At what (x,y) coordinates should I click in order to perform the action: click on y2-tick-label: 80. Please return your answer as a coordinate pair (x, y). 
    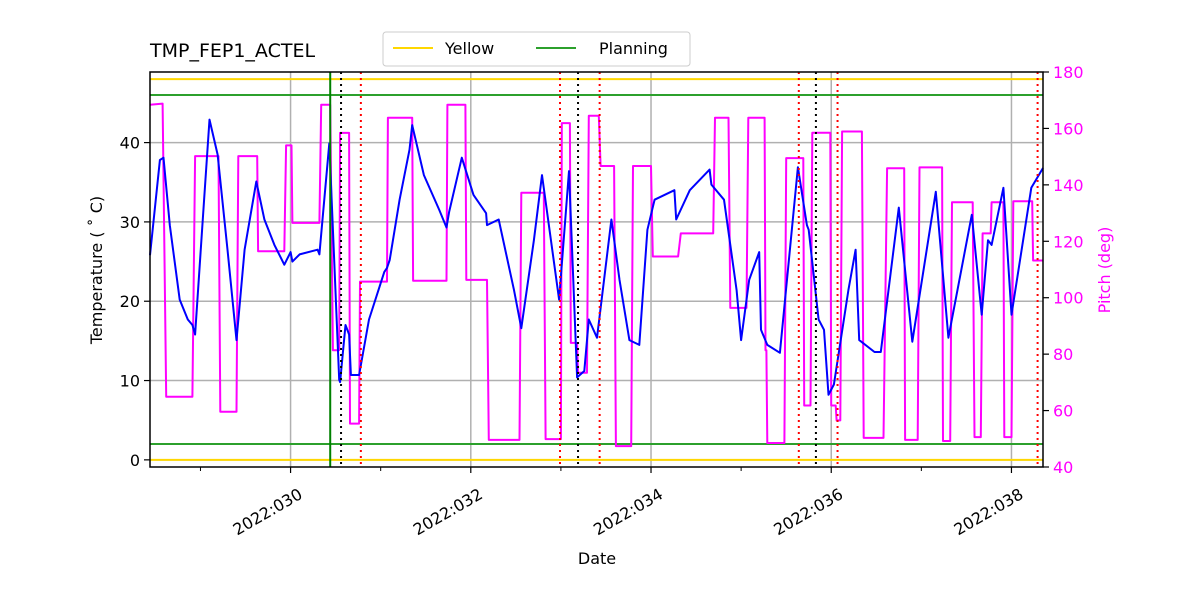
    Looking at the image, I should click on (1063, 354).